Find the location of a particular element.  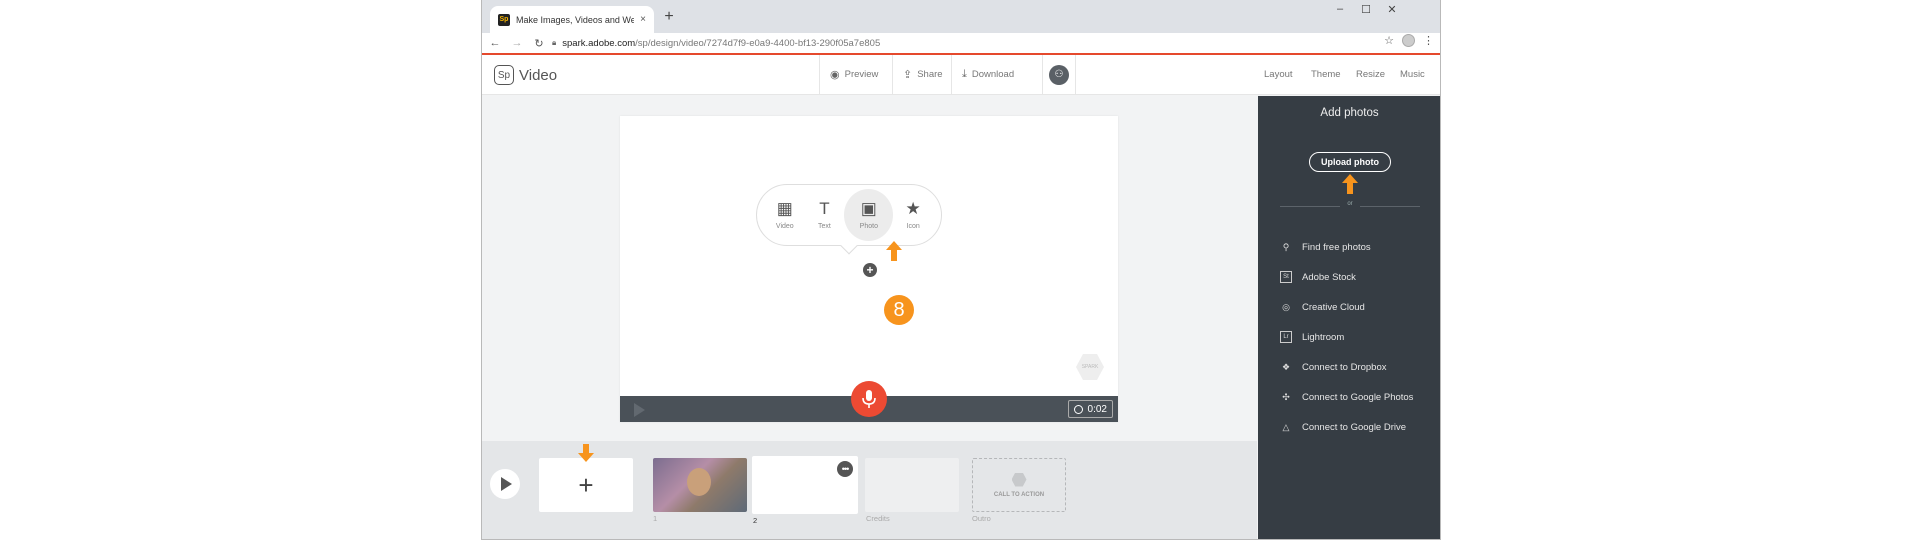

add-content-button: + is located at coordinates (870, 270).